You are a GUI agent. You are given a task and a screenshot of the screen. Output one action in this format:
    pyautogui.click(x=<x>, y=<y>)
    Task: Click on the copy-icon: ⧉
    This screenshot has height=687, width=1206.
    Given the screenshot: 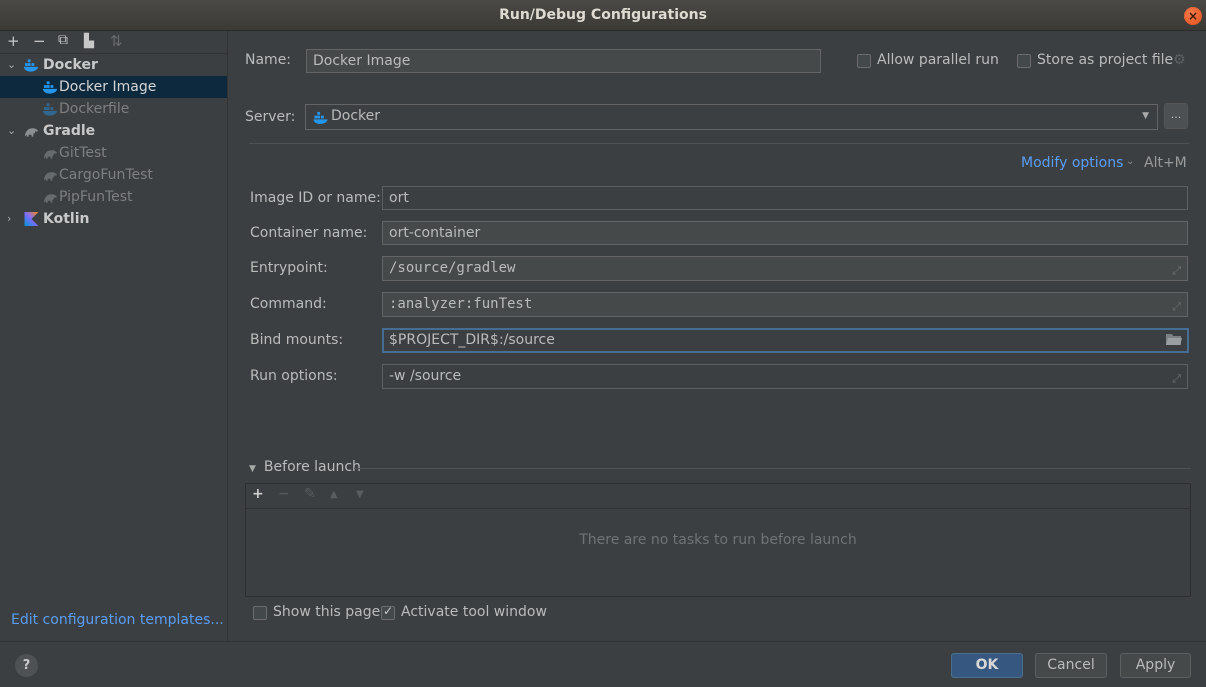 What is the action you would take?
    pyautogui.click(x=63, y=40)
    